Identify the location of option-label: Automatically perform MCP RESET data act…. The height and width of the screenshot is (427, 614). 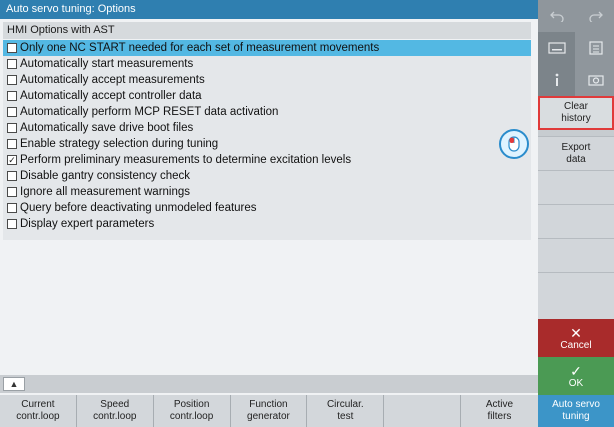
(149, 112).